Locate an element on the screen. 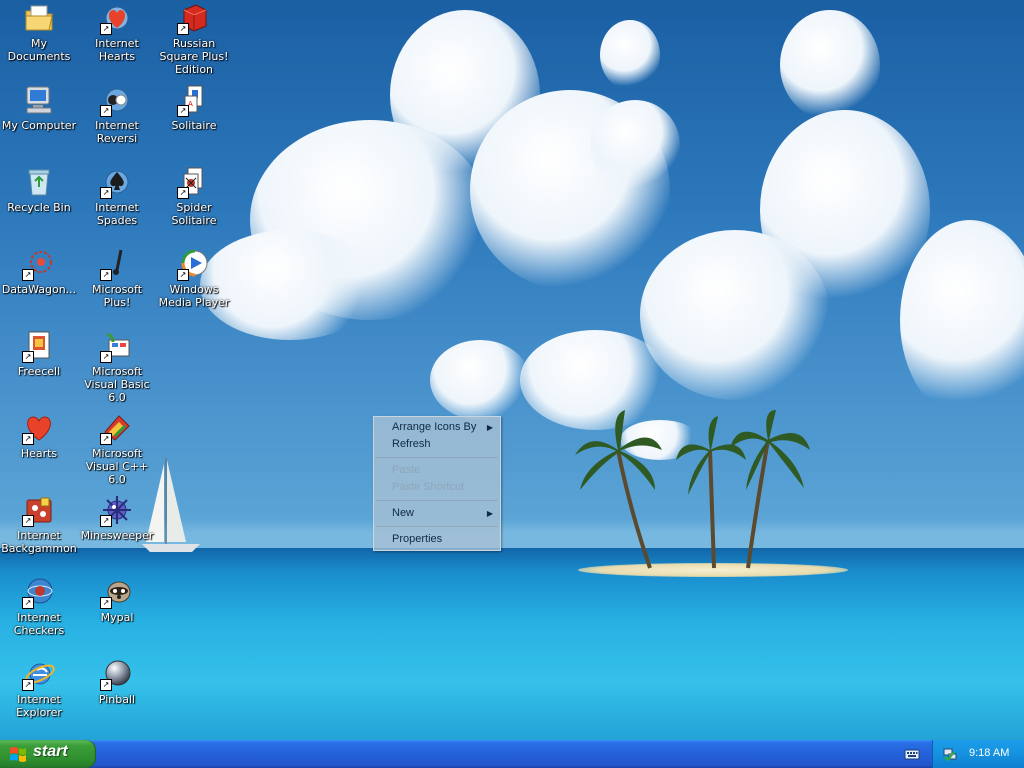  desktop-icon-pinball: ↗ Pinball is located at coordinates (117, 682).